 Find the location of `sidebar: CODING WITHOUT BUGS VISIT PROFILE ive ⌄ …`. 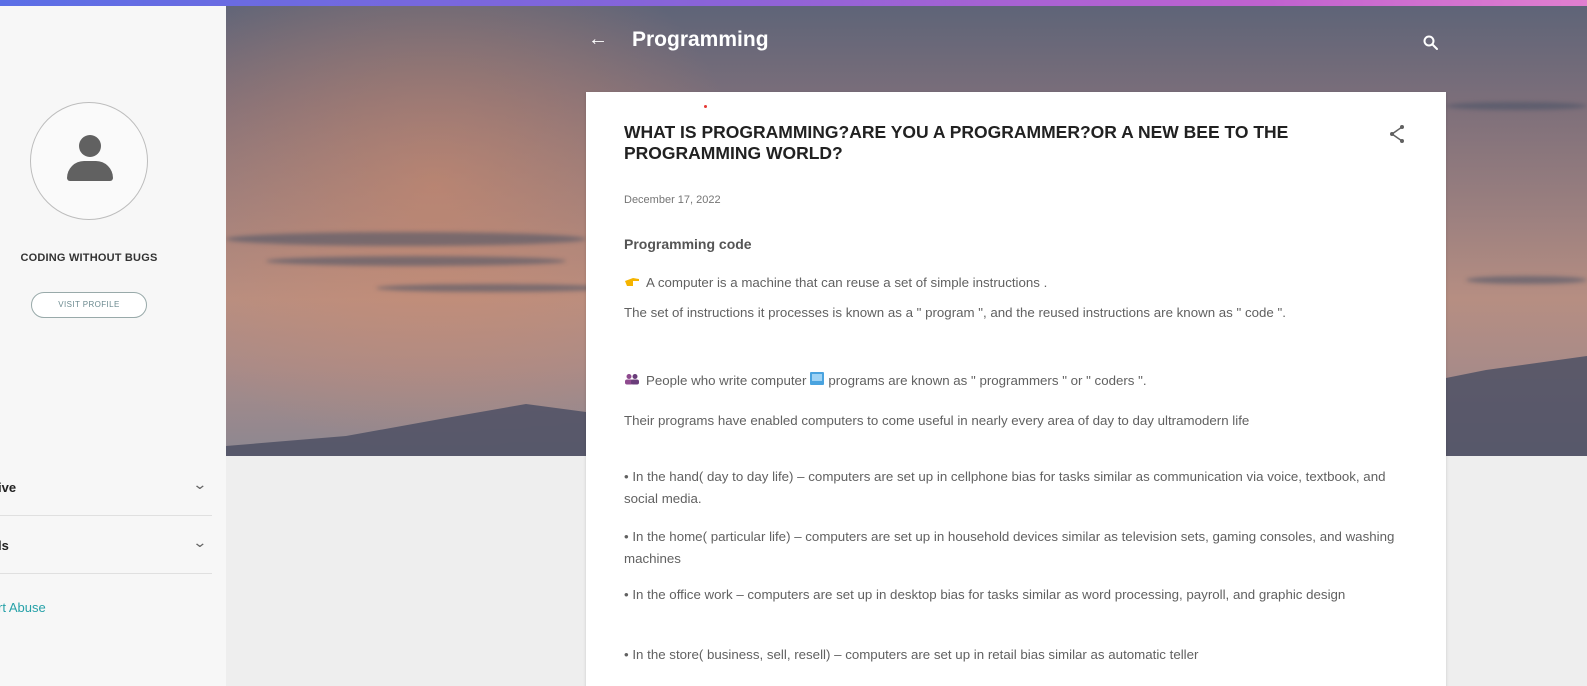

sidebar: CODING WITHOUT BUGS VISIT PROFILE ive ⌄ … is located at coordinates (113, 346).